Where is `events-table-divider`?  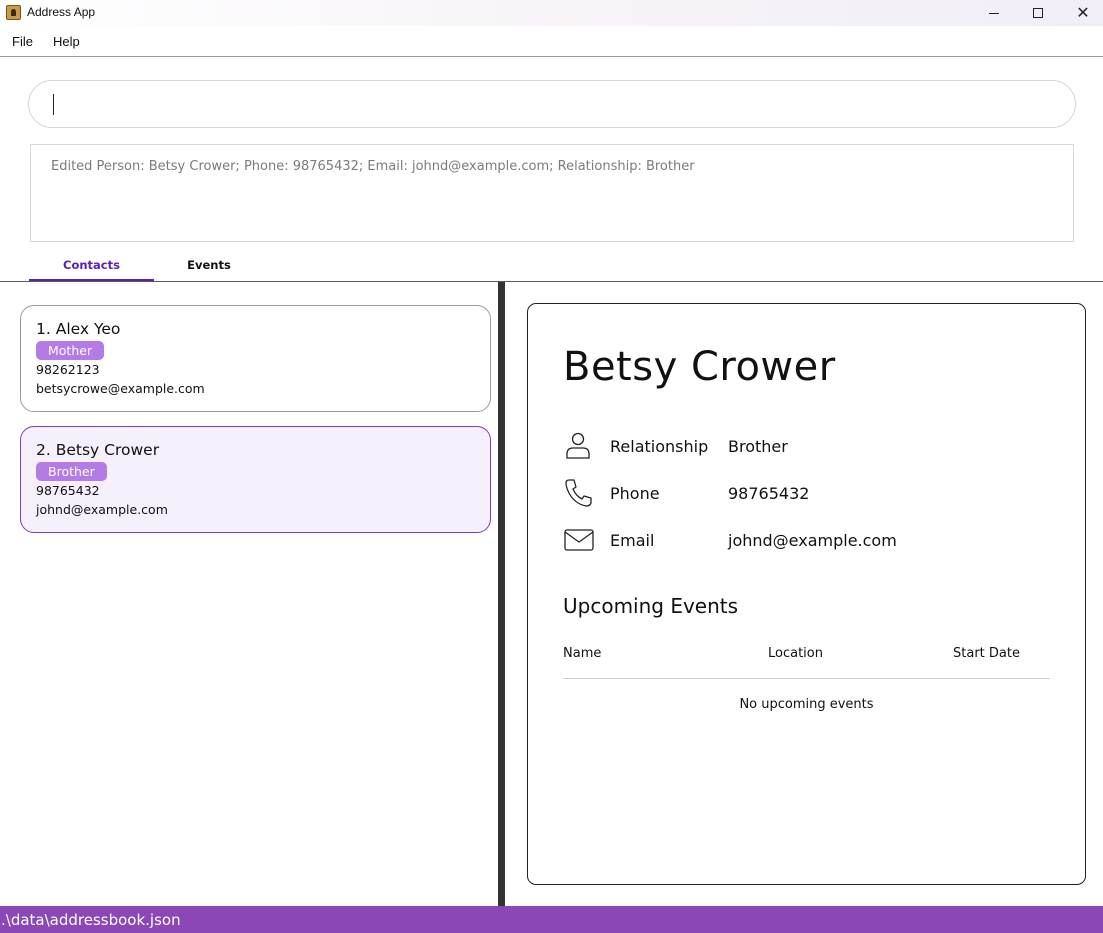
events-table-divider is located at coordinates (806, 678).